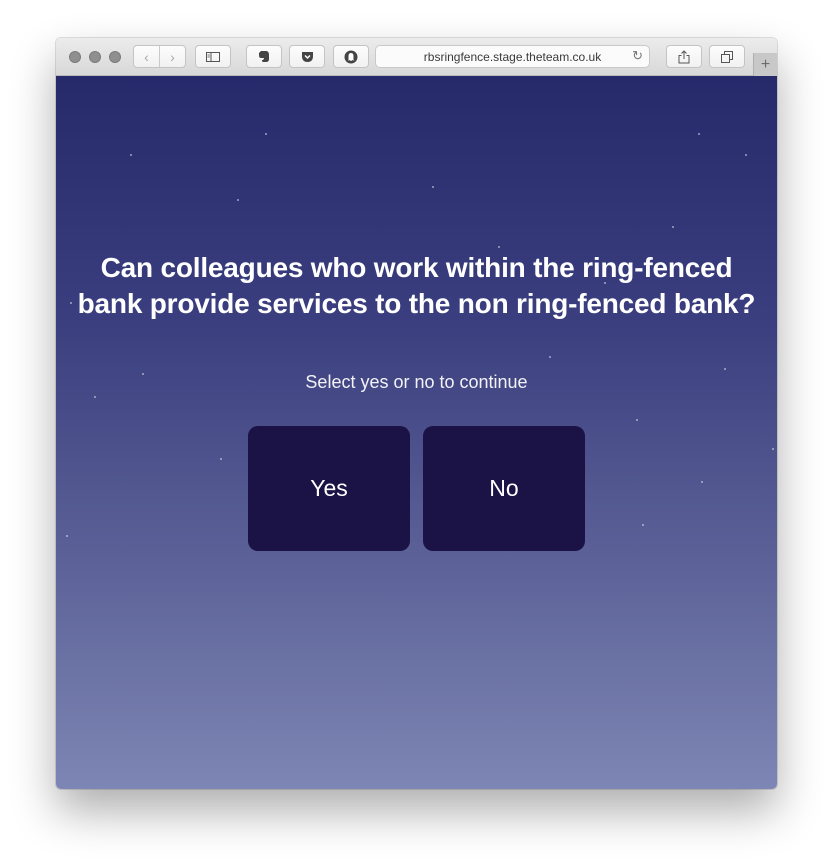 The image size is (833, 863). I want to click on plus-icon: +, so click(765, 64).